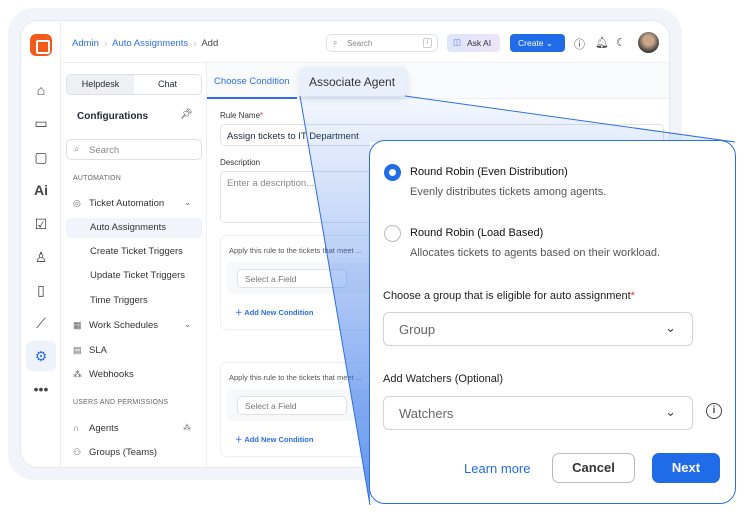  What do you see at coordinates (134, 276) in the screenshot?
I see `sidebar-item-update-ticket-triggers: Update Ticket Triggers` at bounding box center [134, 276].